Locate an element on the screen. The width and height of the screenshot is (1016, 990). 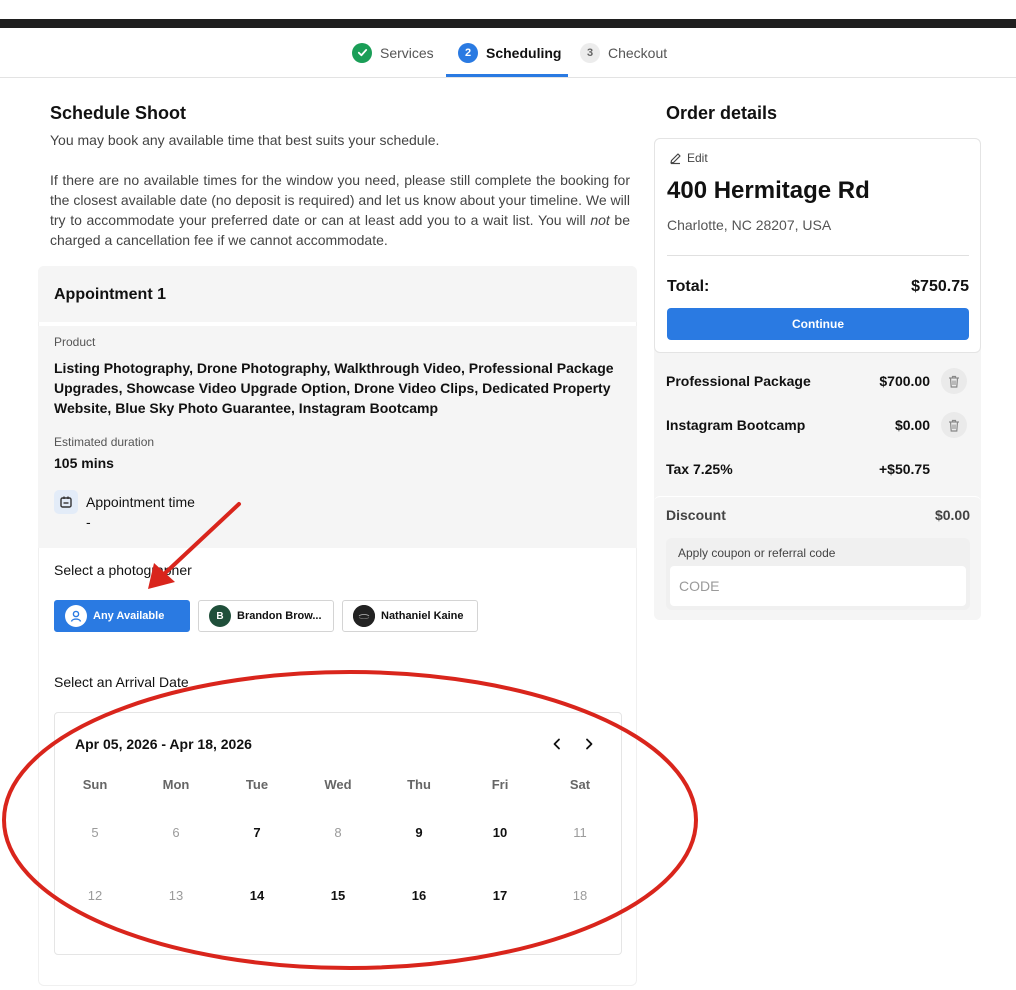
chevron-left-icon is located at coordinates (557, 744).